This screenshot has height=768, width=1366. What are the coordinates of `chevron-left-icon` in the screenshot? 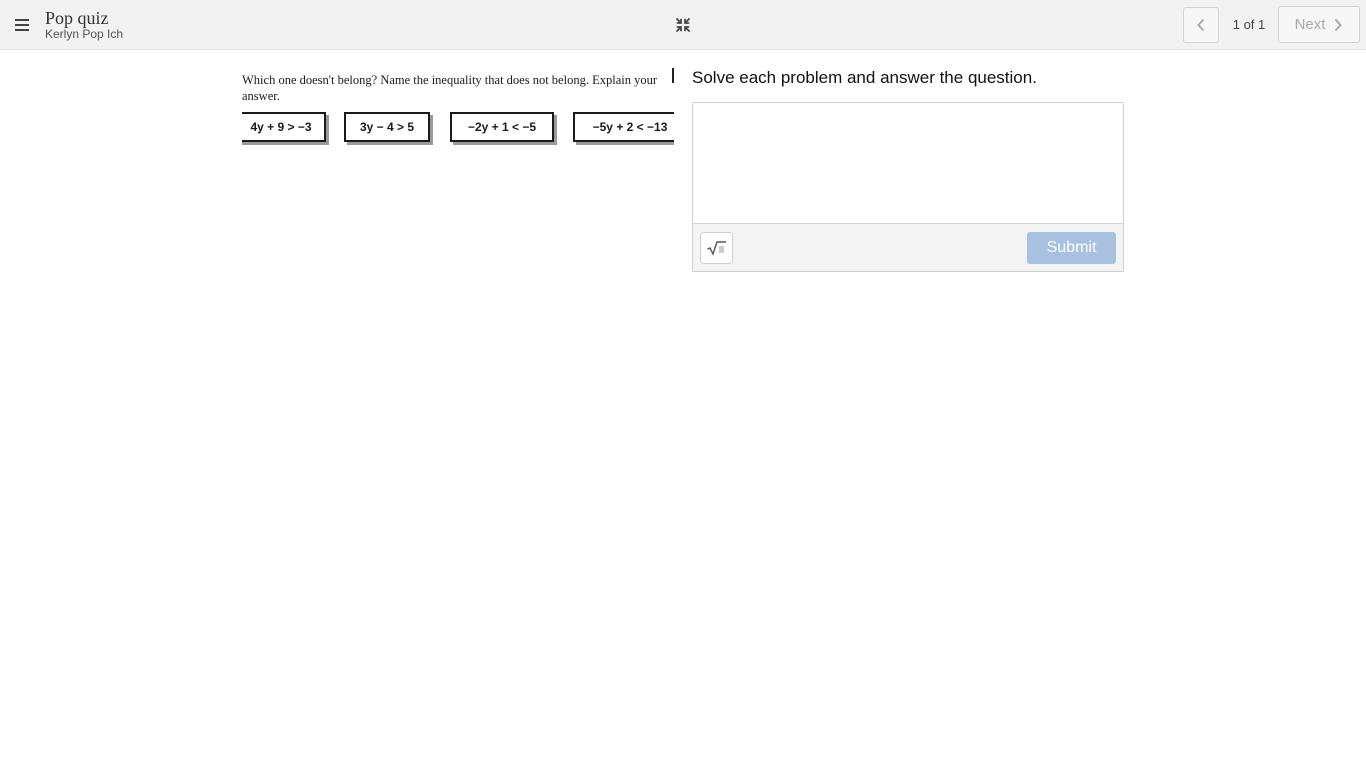 It's located at (1201, 25).